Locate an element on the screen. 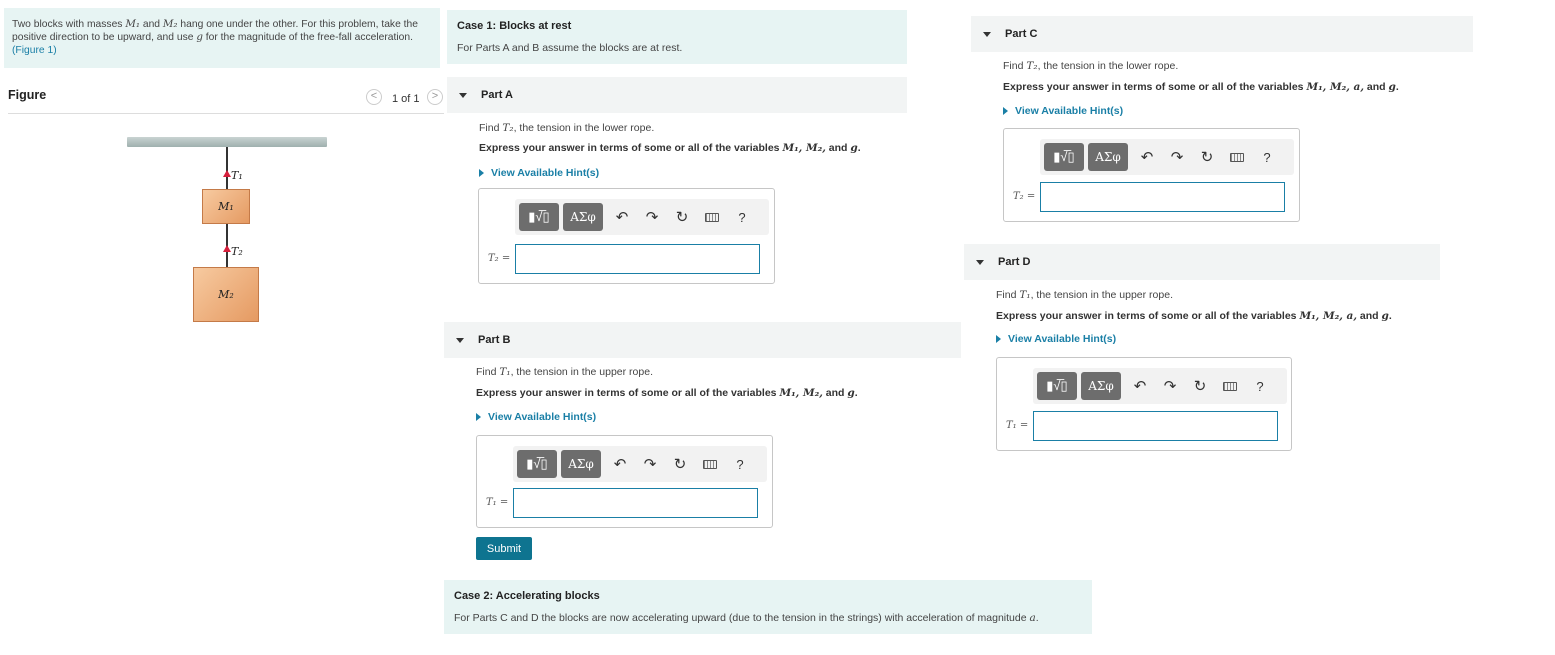 The image size is (1555, 655). part-c-hint-link: View Available Hint(s) is located at coordinates (1063, 111).